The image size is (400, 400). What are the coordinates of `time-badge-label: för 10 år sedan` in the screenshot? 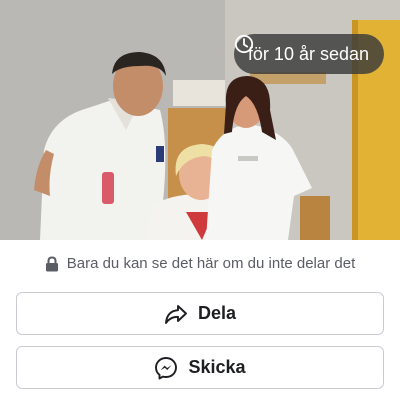 It's located at (308, 53).